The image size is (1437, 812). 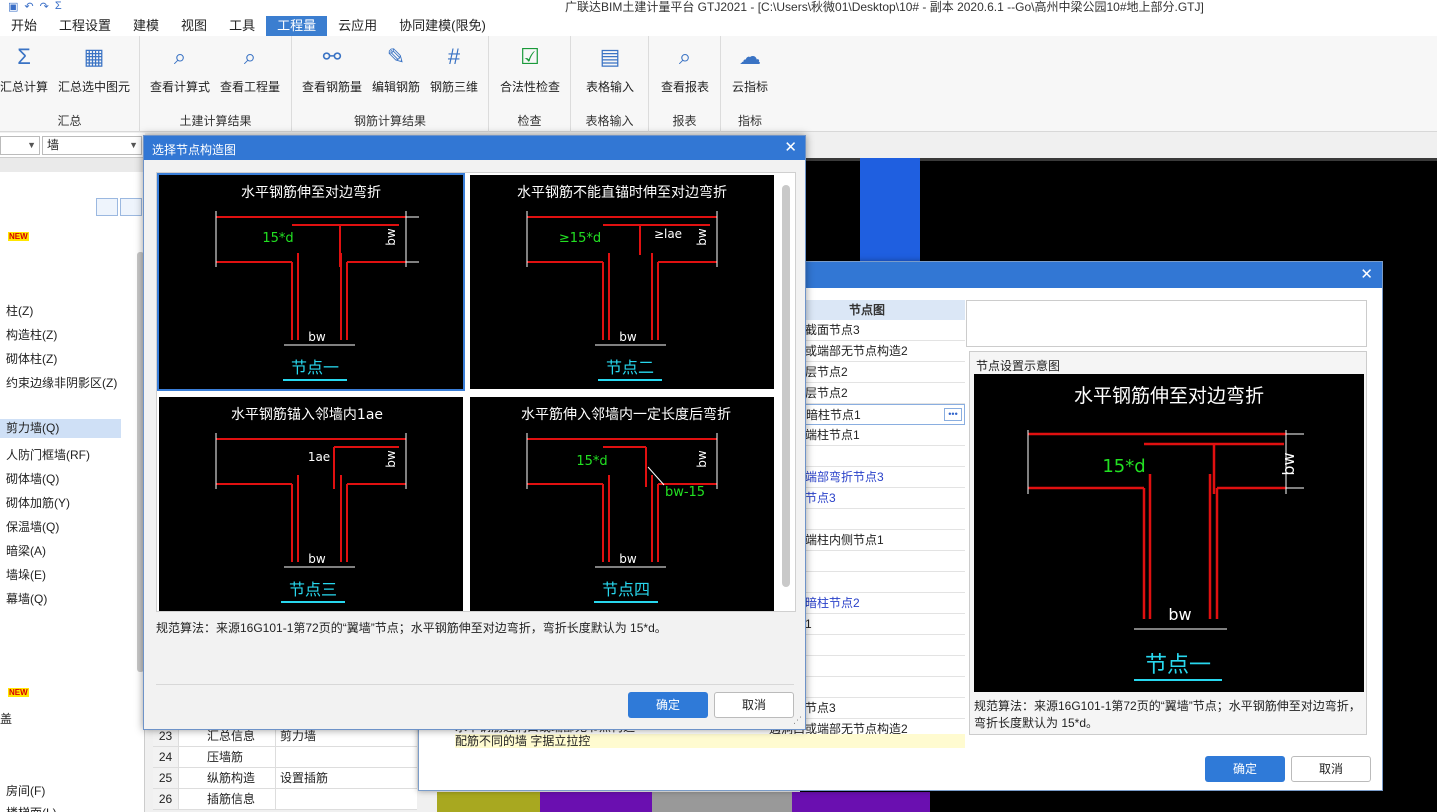 I want to click on list-item: 配筋不同的墙 字据立拉控, so click(x=710, y=741).